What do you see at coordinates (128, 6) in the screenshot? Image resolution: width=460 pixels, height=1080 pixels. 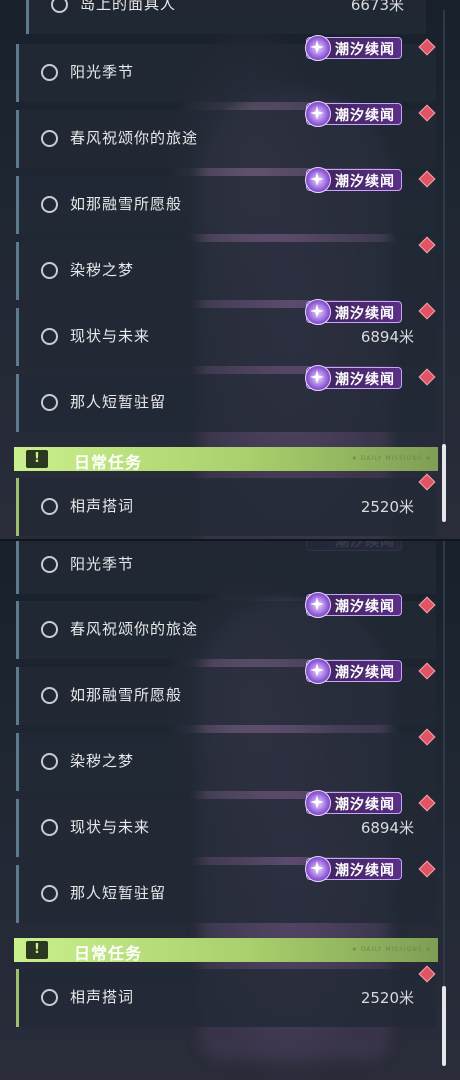 I see `quest-label: 岛上的面具人` at bounding box center [128, 6].